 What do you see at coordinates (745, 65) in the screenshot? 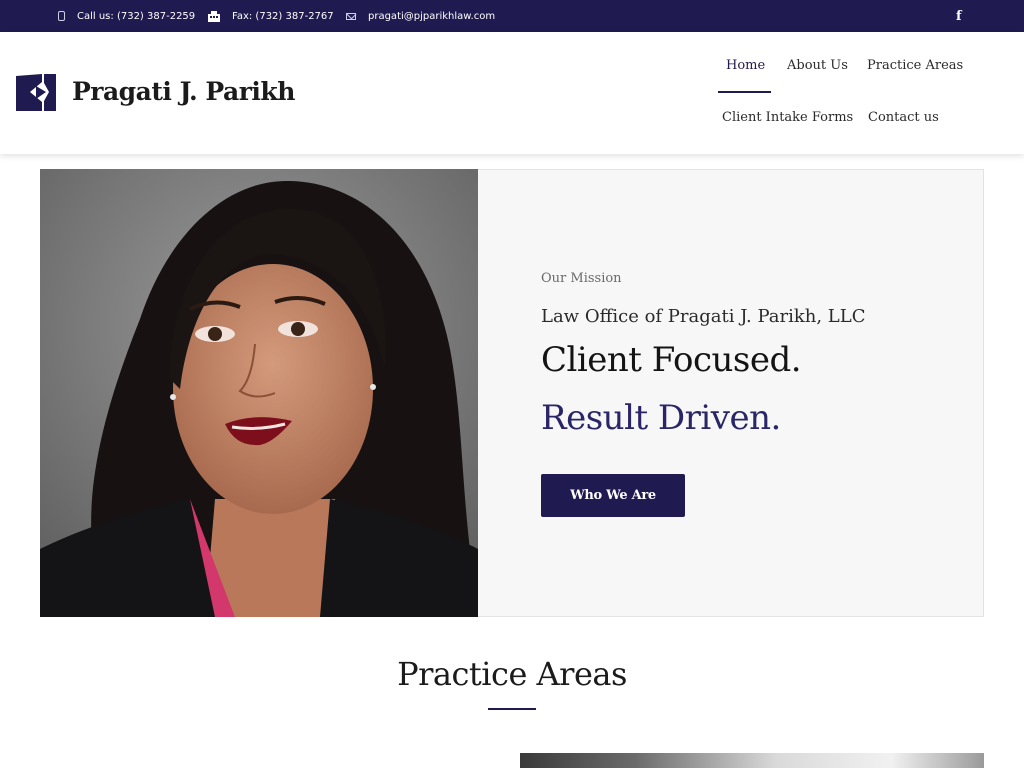
I see `nav-item-home: Home` at bounding box center [745, 65].